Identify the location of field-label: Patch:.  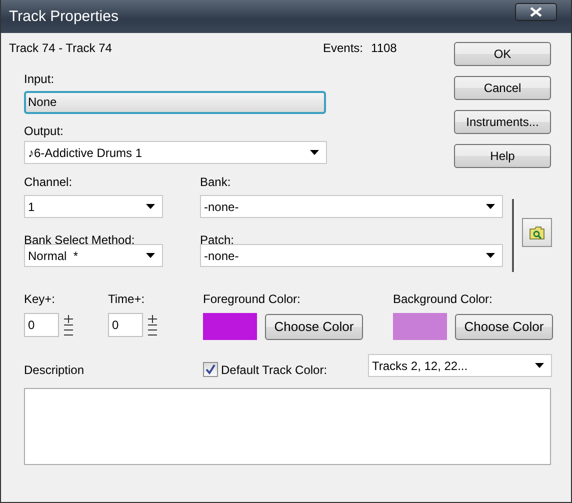
(218, 240).